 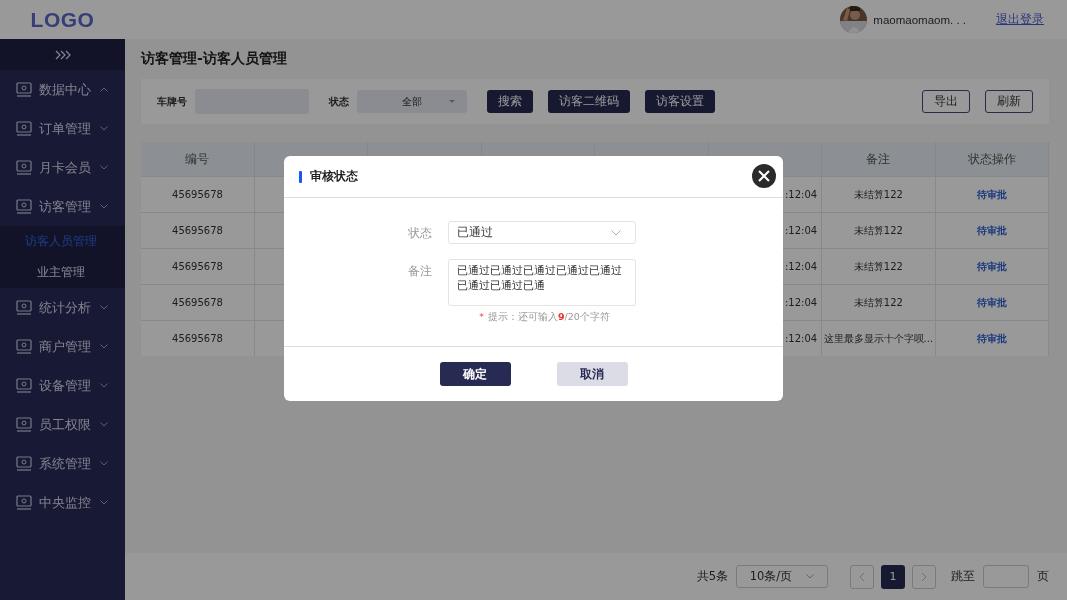 I want to click on cancel-button: 取消, so click(x=592, y=374).